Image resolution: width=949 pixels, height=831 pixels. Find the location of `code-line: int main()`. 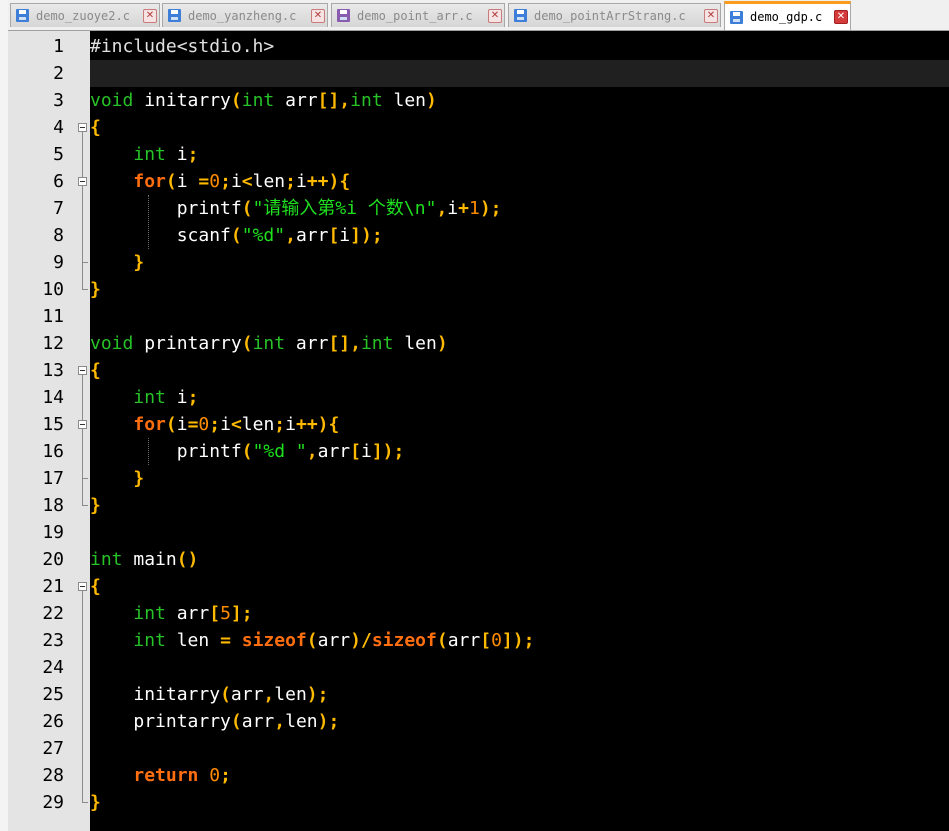

code-line: int main() is located at coordinates (519, 559).